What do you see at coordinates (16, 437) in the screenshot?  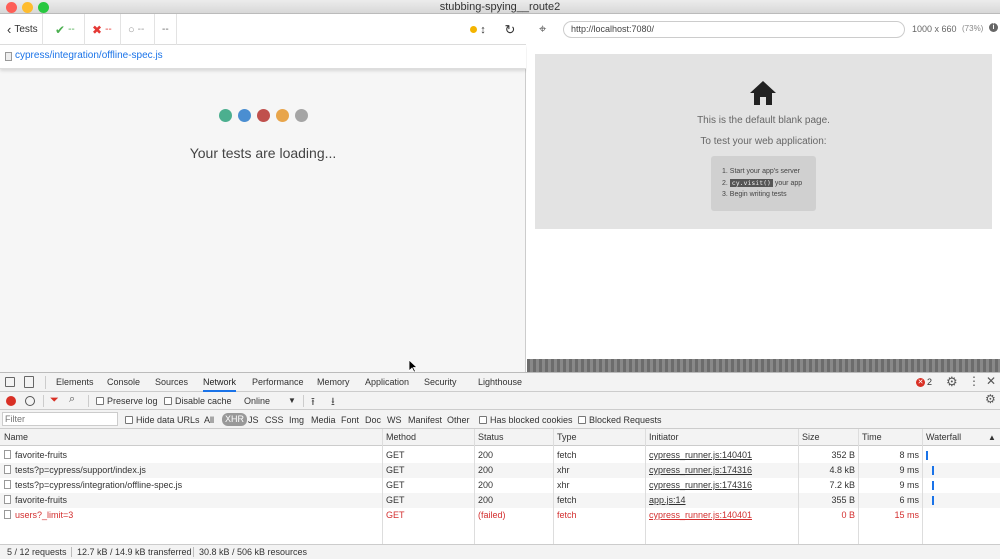 I see `column-header-name: Name` at bounding box center [16, 437].